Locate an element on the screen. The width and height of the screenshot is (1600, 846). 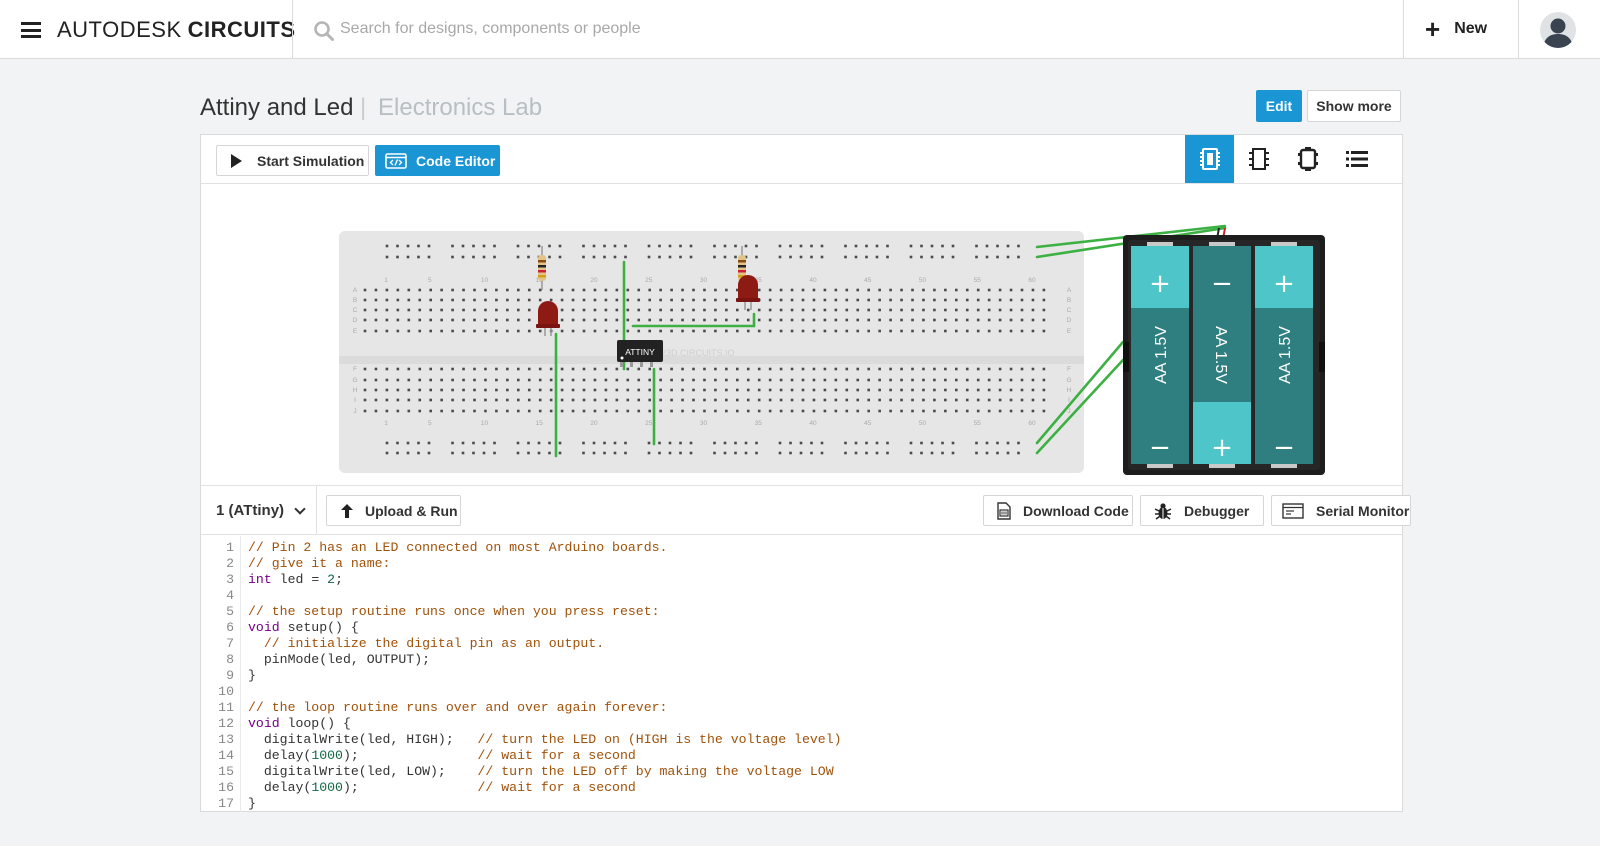
device-select: 1 (ATtiny) is located at coordinates (259, 510).